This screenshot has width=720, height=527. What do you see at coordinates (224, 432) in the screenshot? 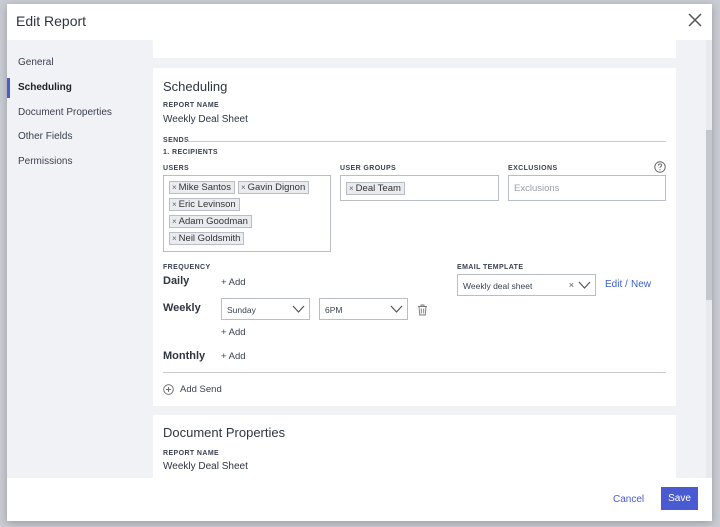
I see `document-properties-title: Document Properties` at bounding box center [224, 432].